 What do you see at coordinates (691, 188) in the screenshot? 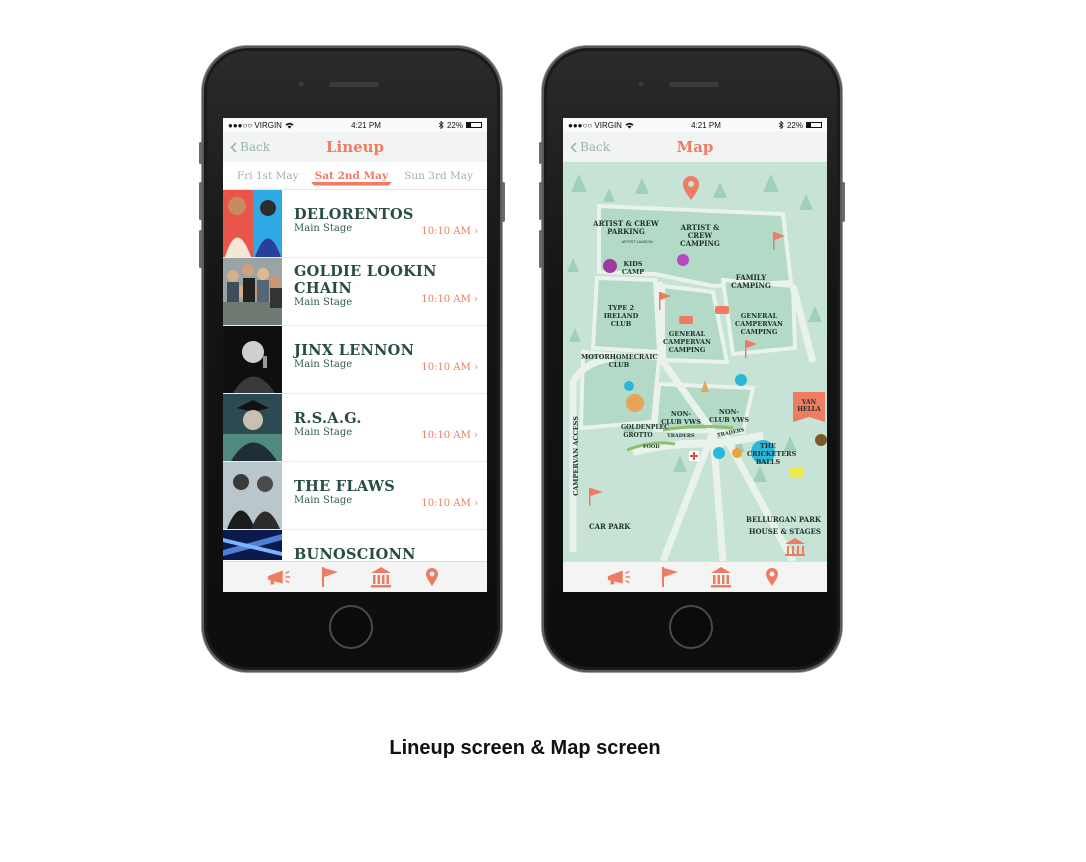
I see `location-pin-icon` at bounding box center [691, 188].